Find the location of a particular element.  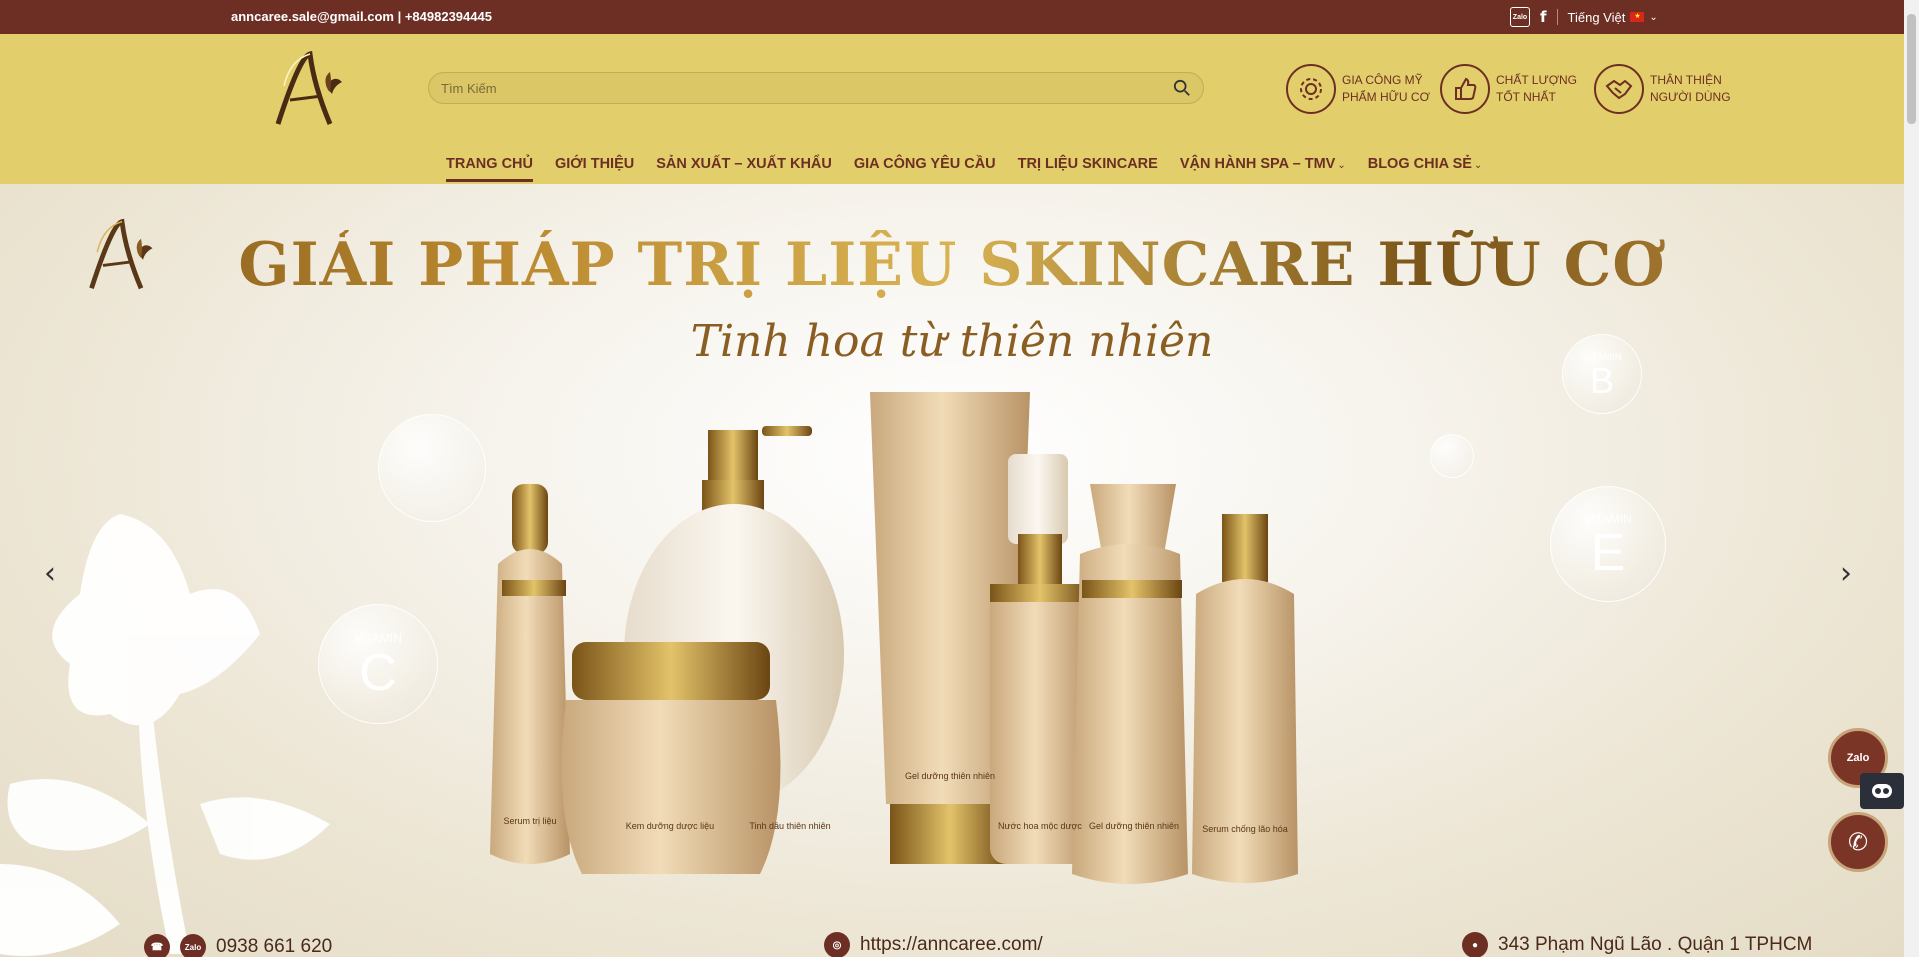

chatbot-icon is located at coordinates (1882, 791).